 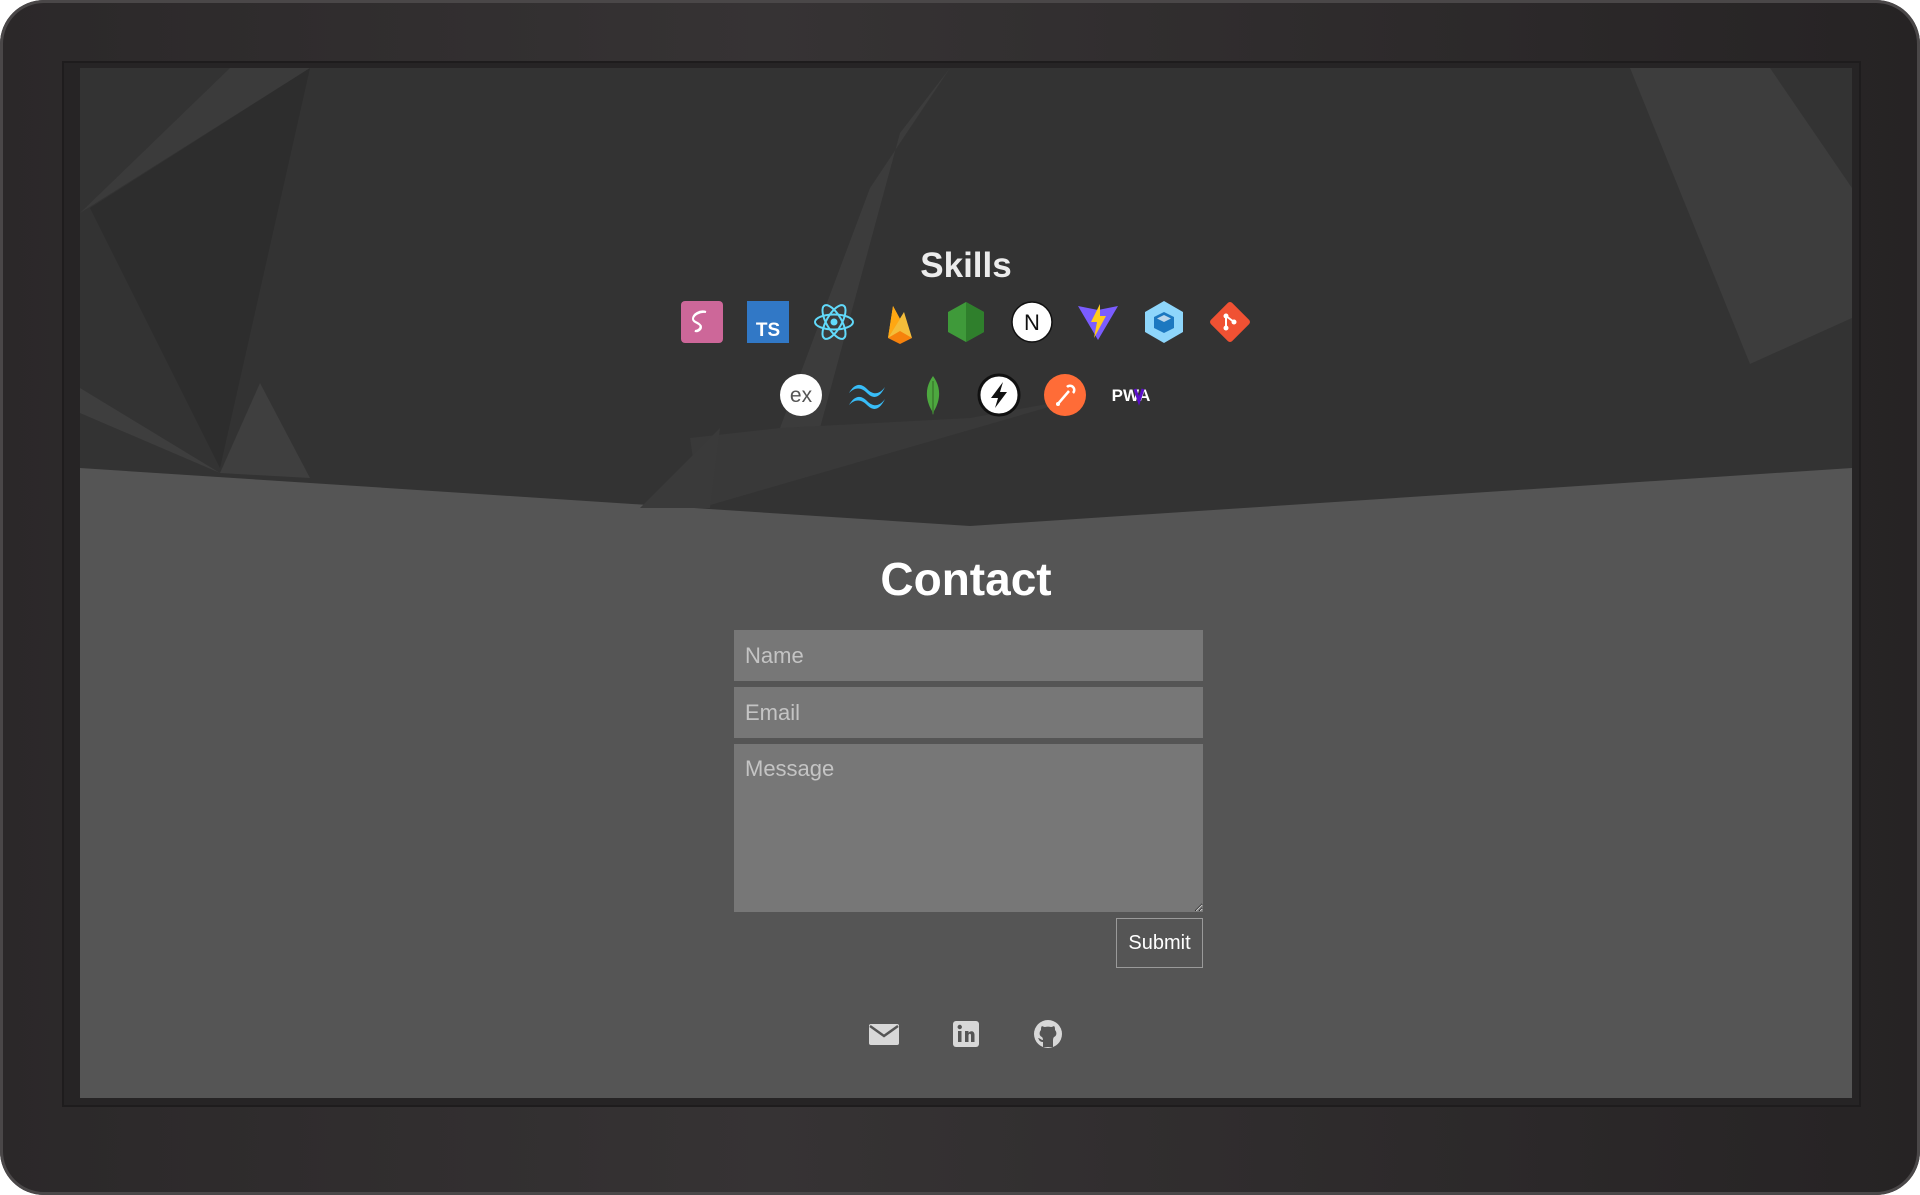 I want to click on skills-icon-row-2: ex PWA, so click(x=966, y=395).